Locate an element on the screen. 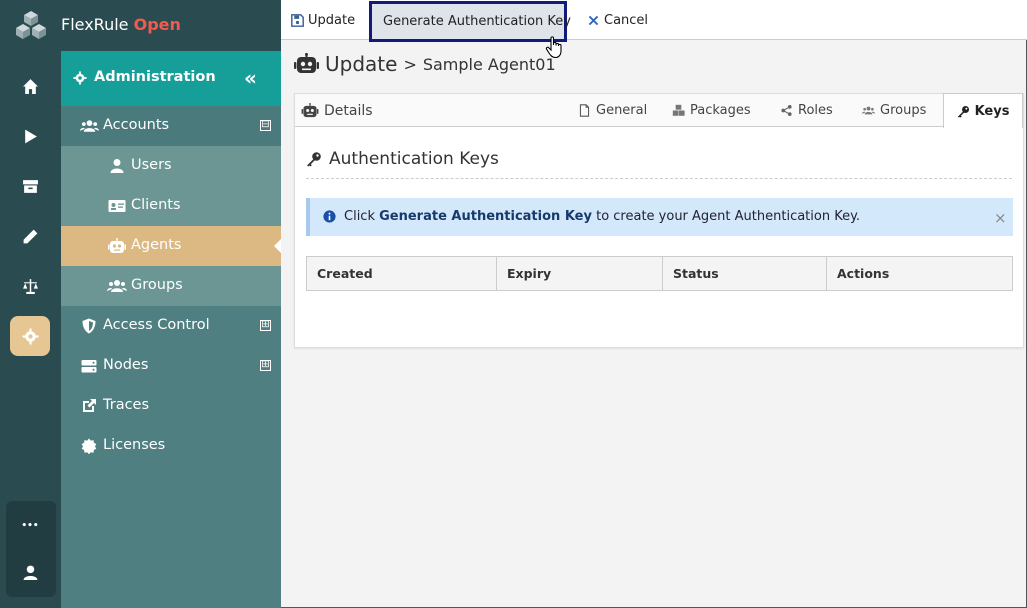 The image size is (1027, 608). user-icon is located at coordinates (117, 166).